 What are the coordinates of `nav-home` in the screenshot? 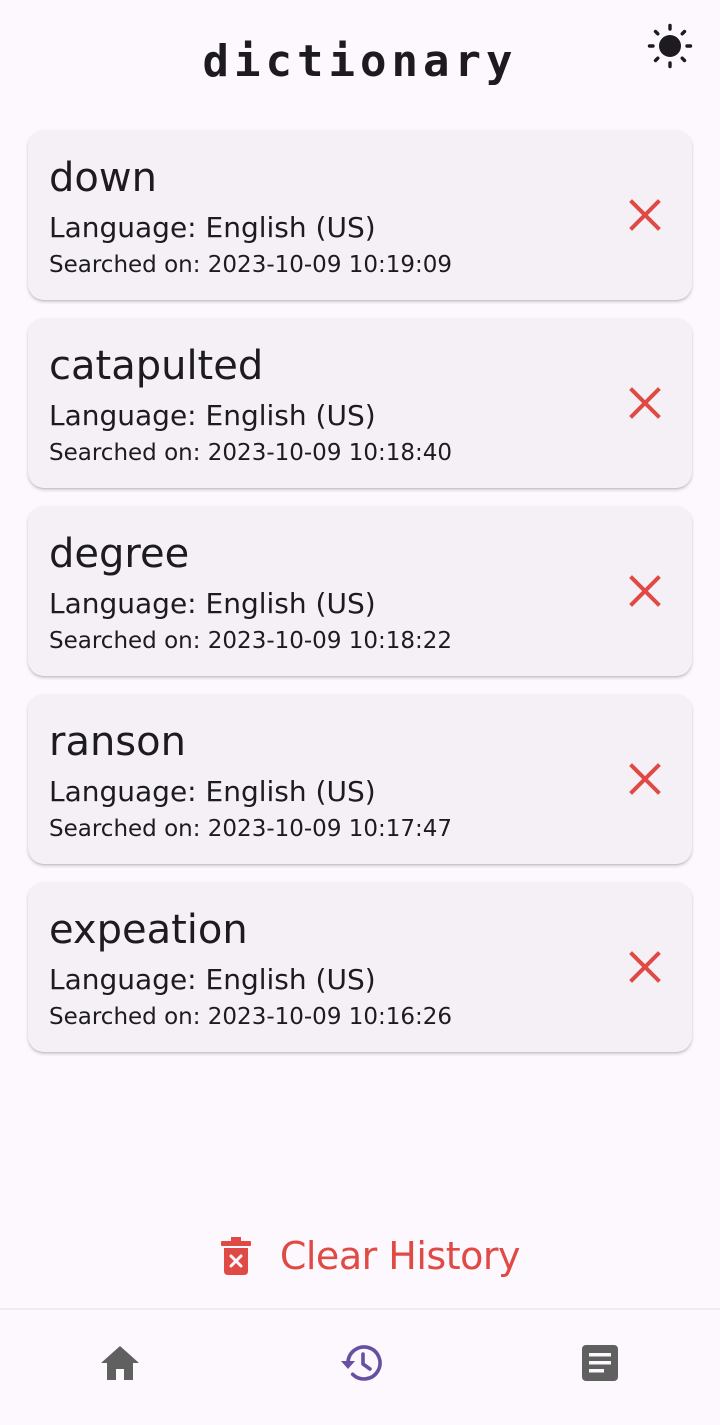 It's located at (120, 1363).